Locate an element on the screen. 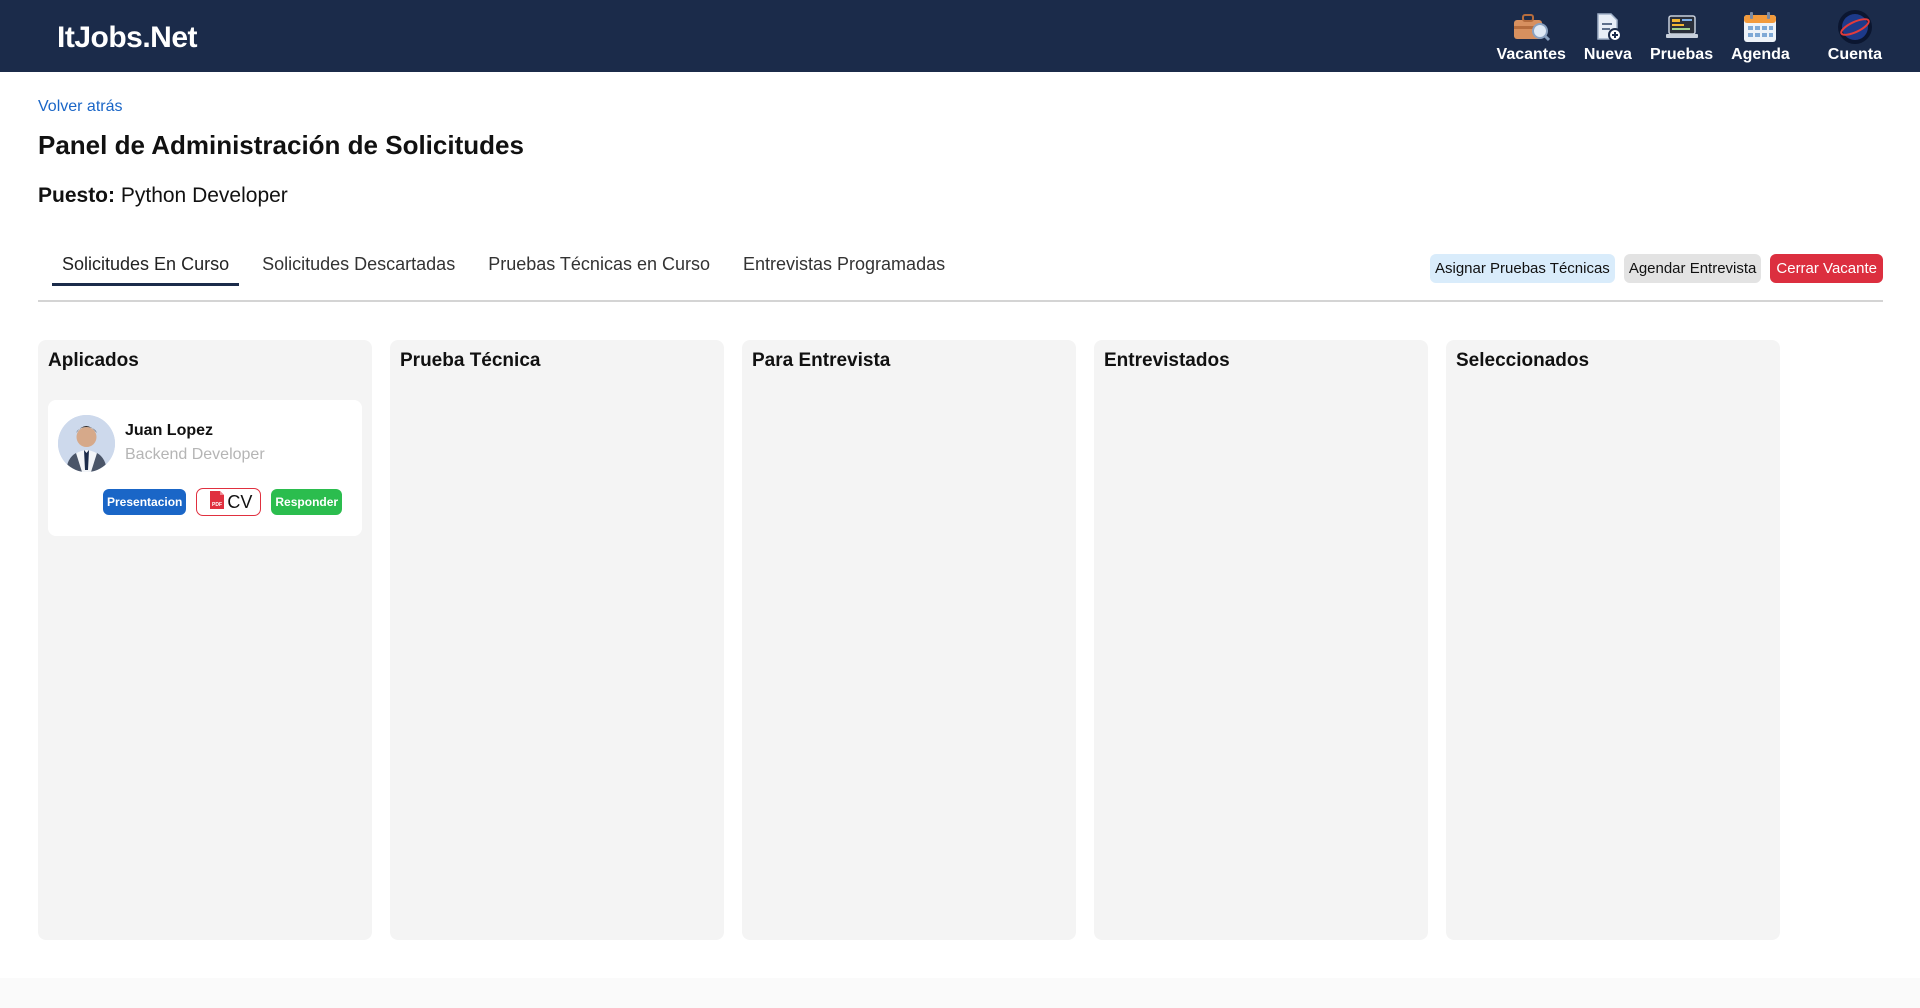 The width and height of the screenshot is (1920, 1008). nav-label-pruebas: Pruebas is located at coordinates (1681, 54).